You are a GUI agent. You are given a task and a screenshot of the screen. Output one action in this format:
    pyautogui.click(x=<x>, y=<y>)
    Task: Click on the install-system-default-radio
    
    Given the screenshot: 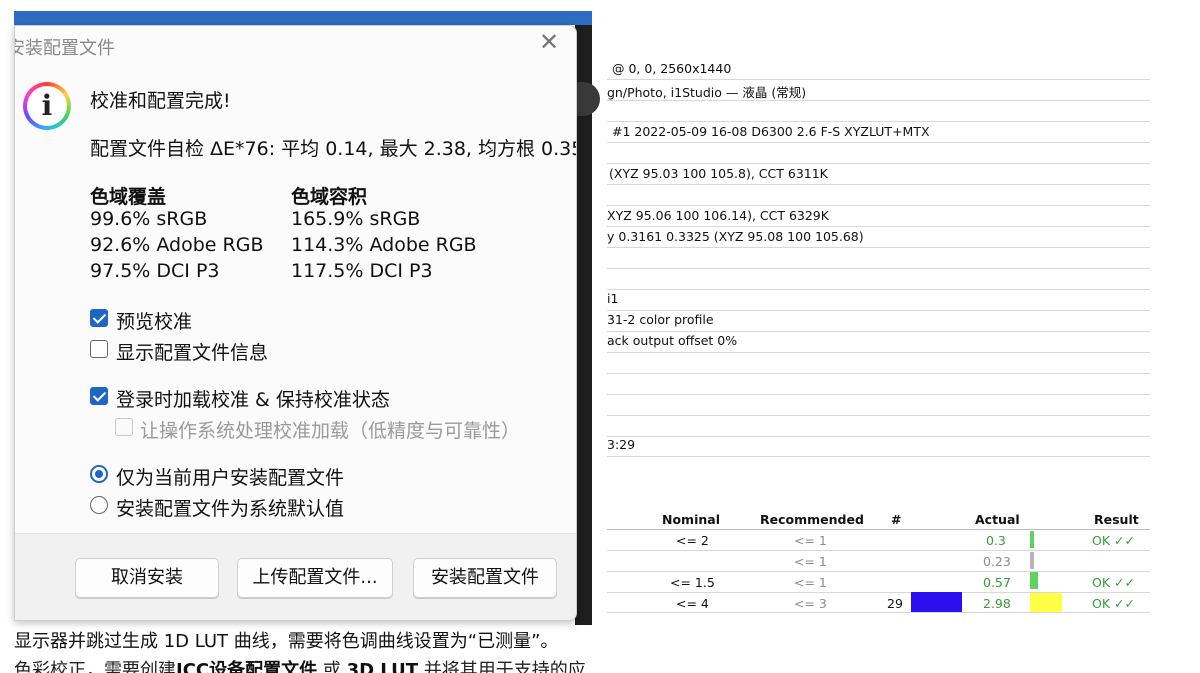 What is the action you would take?
    pyautogui.click(x=99, y=505)
    